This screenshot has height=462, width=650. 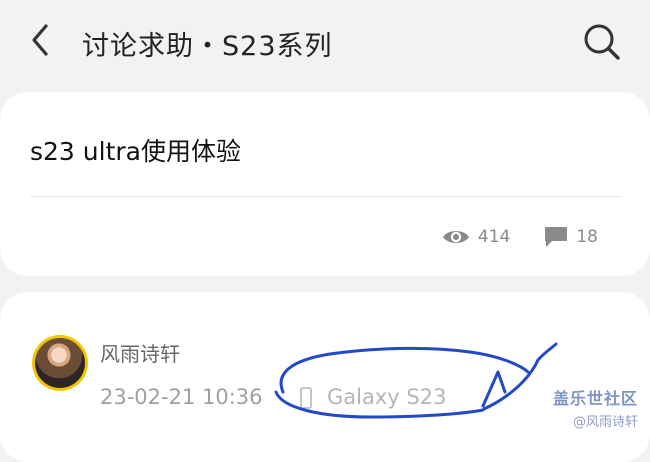 I want to click on back-arrow-icon, so click(x=40, y=40).